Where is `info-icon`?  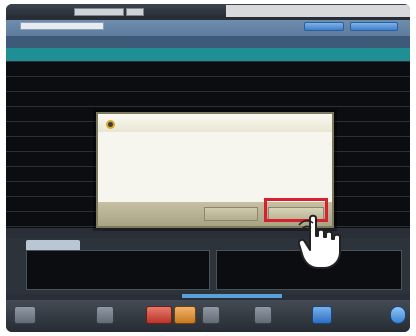
info-icon is located at coordinates (110, 124).